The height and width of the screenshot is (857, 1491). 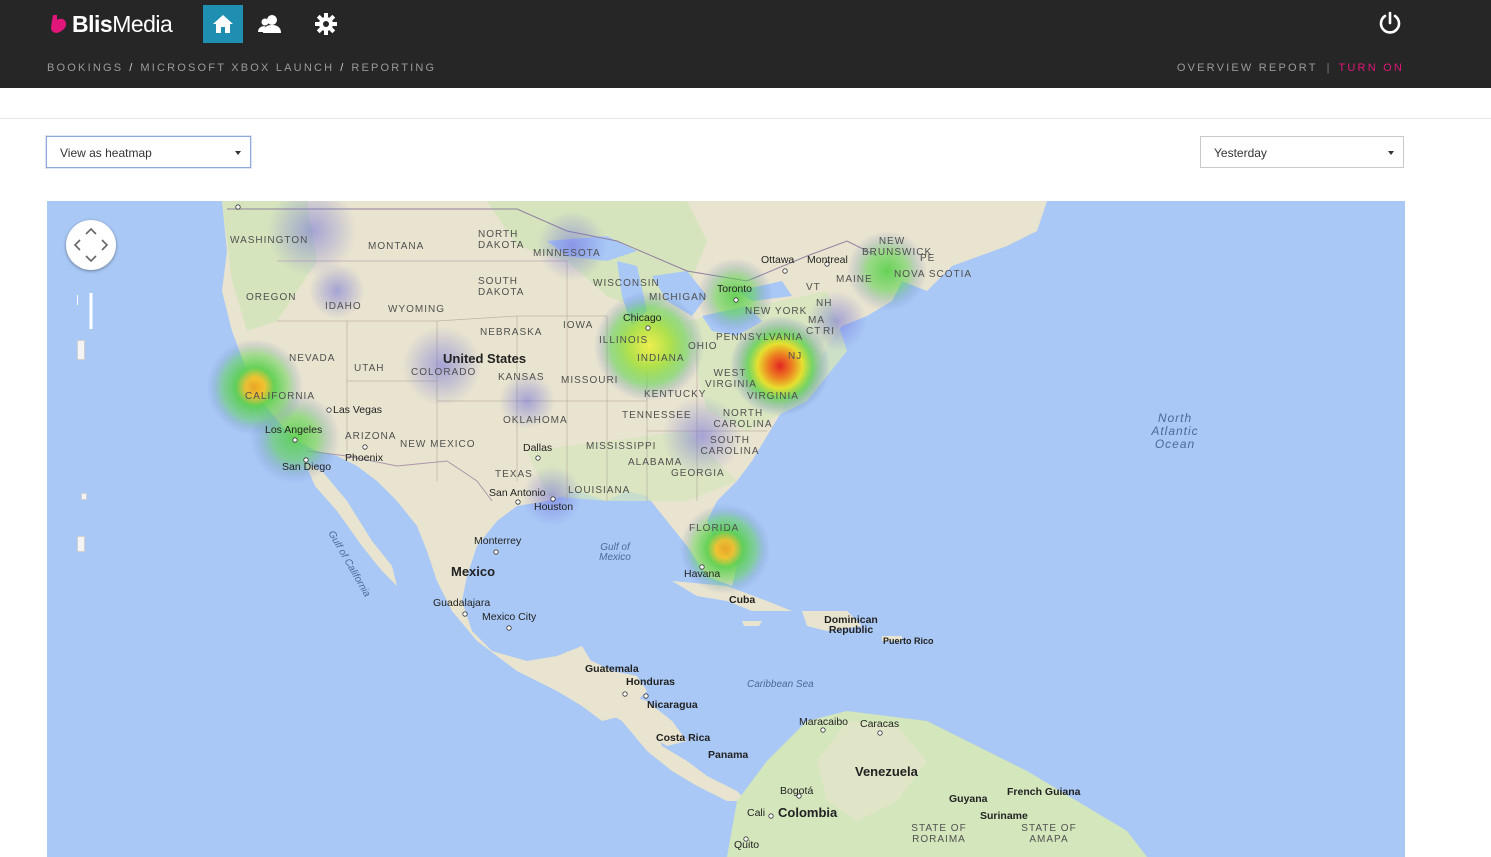 I want to click on region-label: CALIFORNIA, so click(x=280, y=396).